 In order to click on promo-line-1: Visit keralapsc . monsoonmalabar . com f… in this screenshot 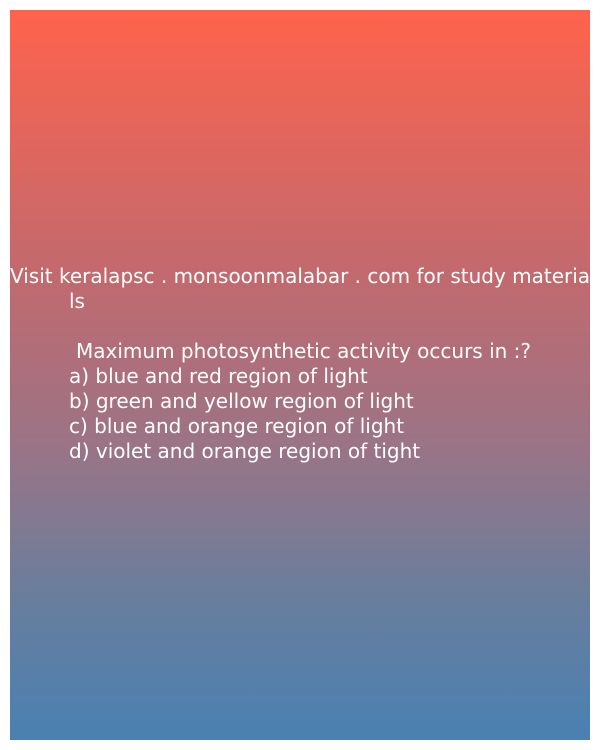, I will do `click(300, 276)`.